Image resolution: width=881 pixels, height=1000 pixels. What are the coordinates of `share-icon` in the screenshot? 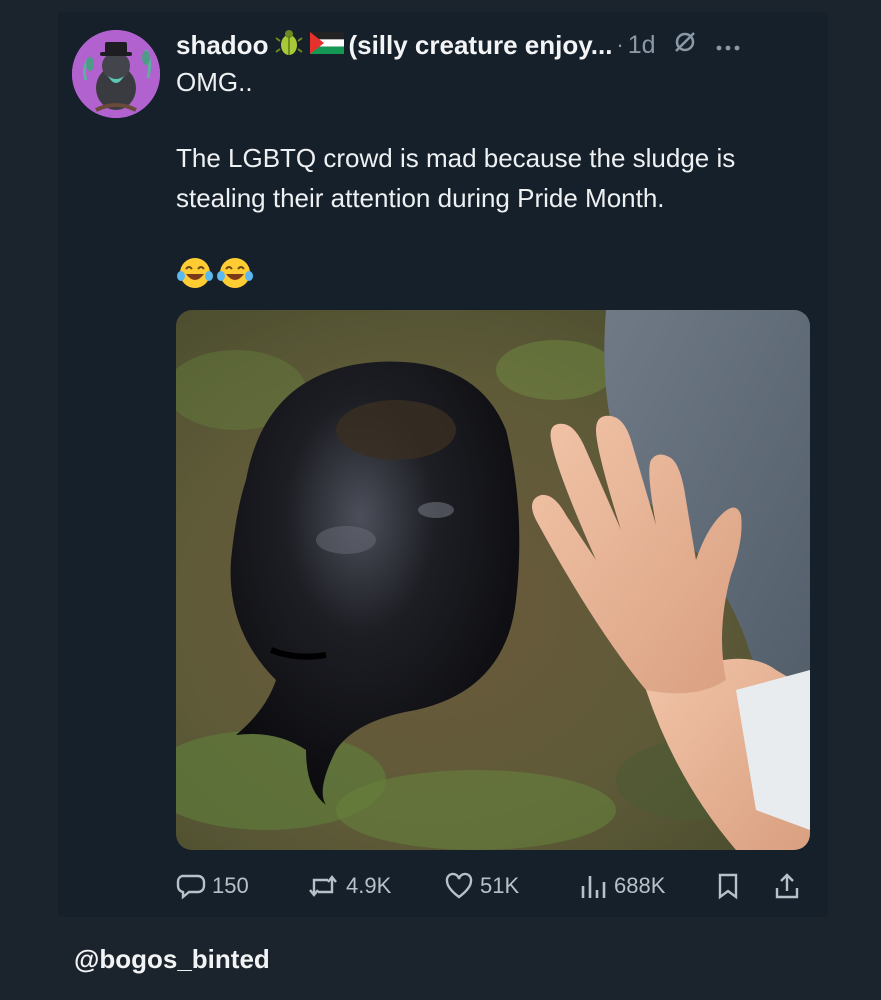 It's located at (787, 886).